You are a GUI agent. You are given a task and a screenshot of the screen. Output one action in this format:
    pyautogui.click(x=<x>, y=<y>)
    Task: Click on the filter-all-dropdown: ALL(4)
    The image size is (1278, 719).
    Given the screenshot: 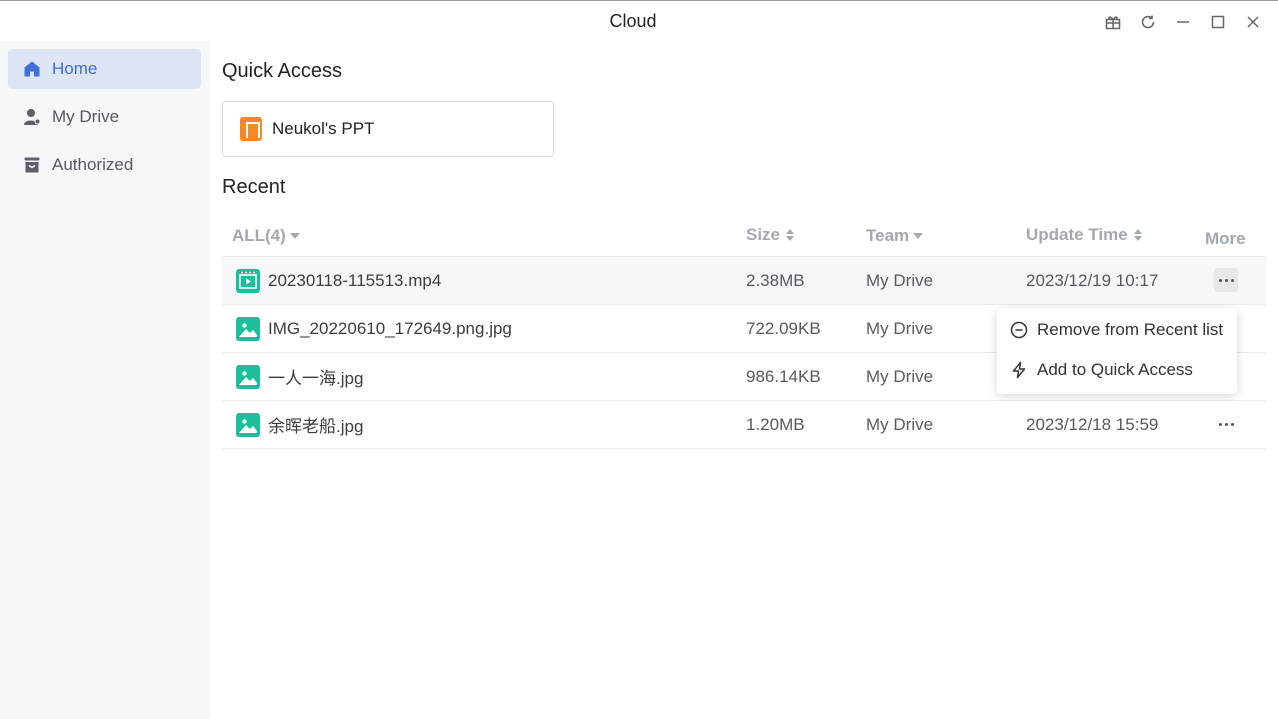 What is the action you would take?
    pyautogui.click(x=266, y=236)
    